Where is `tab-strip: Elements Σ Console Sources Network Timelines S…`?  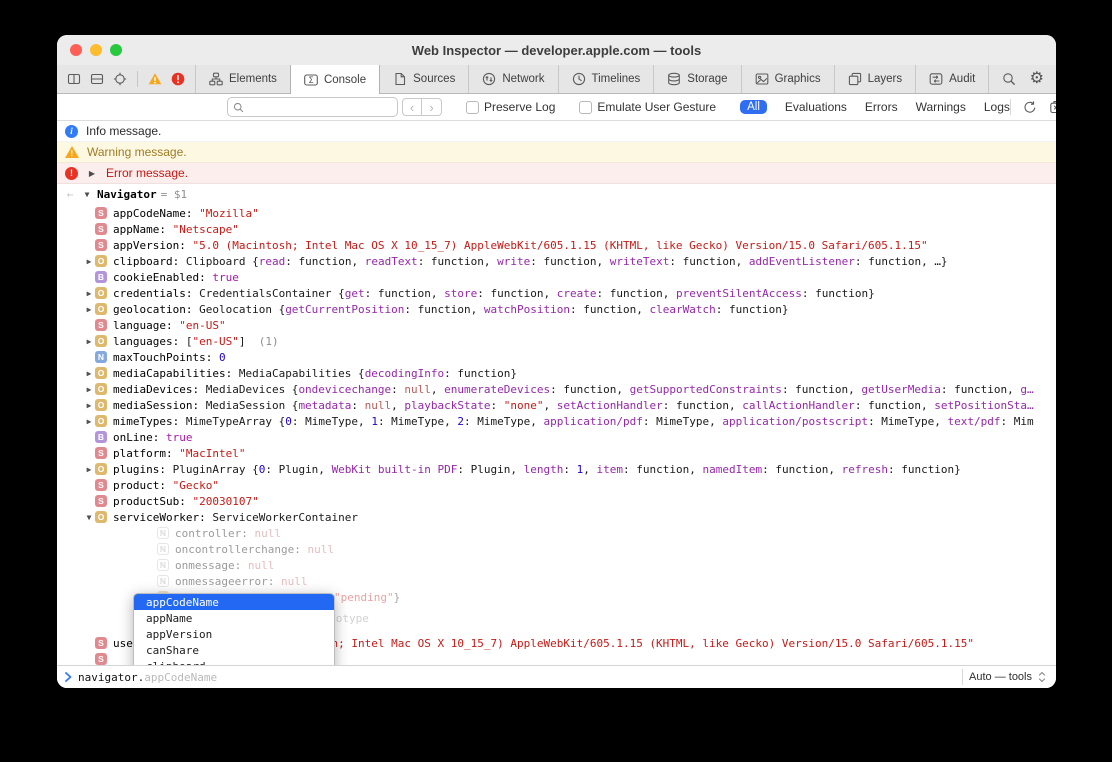
tab-strip: Elements Σ Console Sources Network Timelines S… is located at coordinates (592, 79).